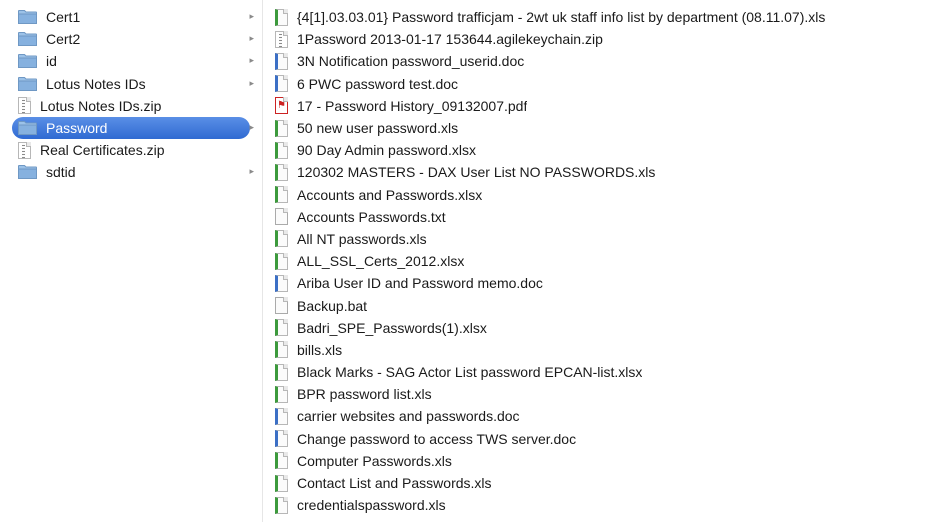 This screenshot has width=929, height=522. I want to click on file-item-label: Accounts and Passwords.xlsx, so click(390, 194).